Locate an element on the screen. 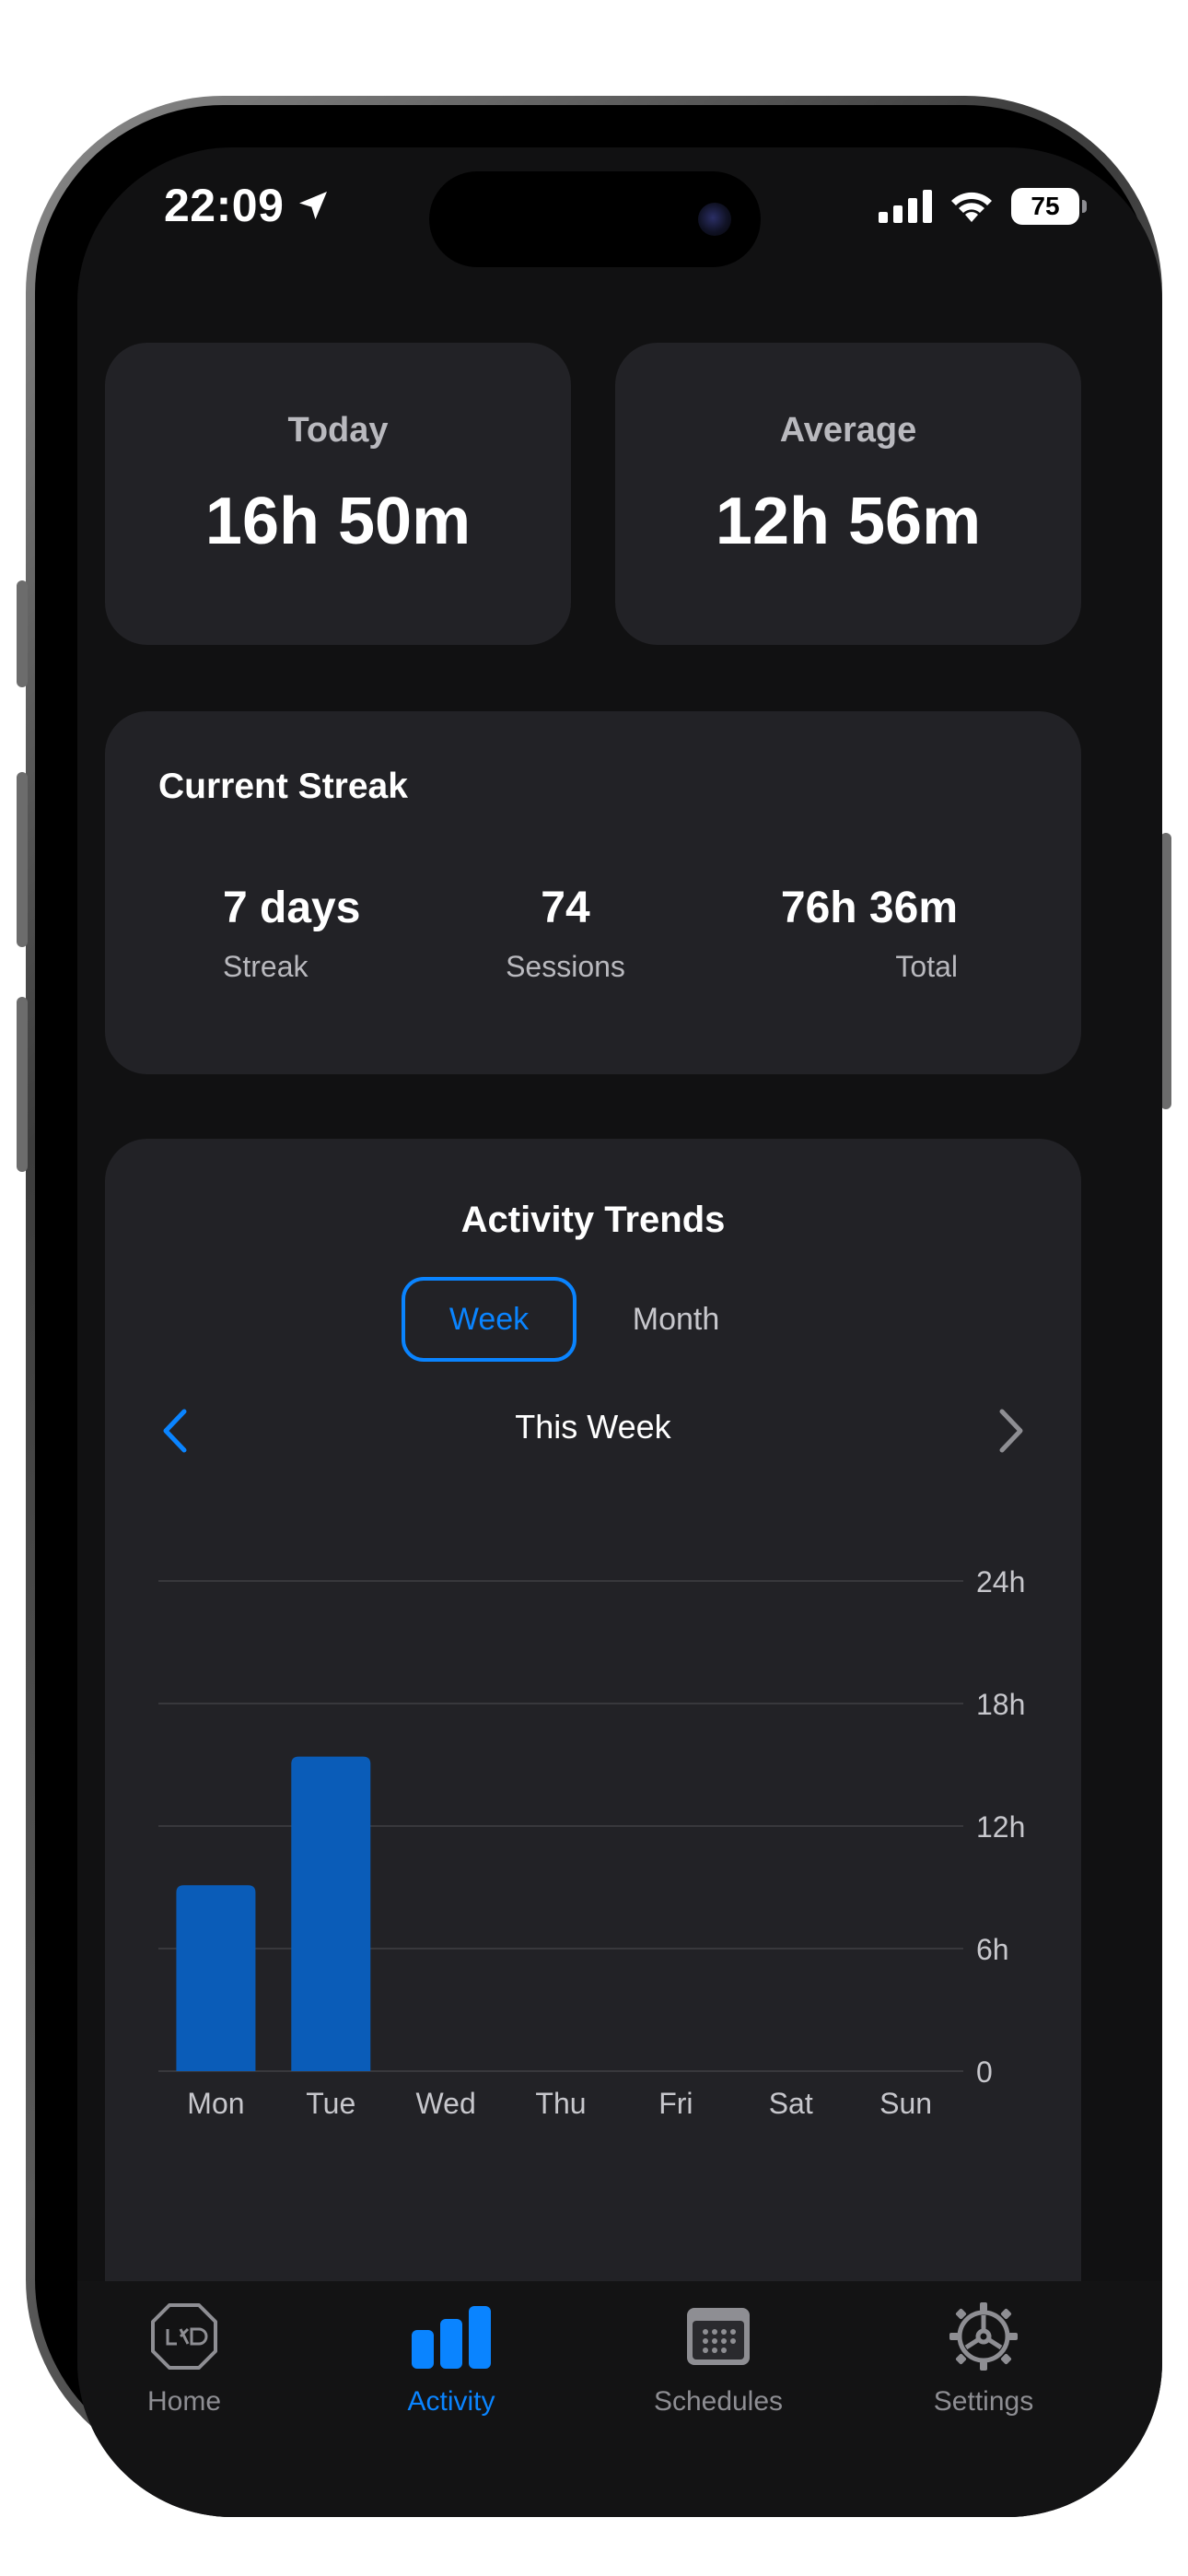  calendar-icon is located at coordinates (719, 2336).